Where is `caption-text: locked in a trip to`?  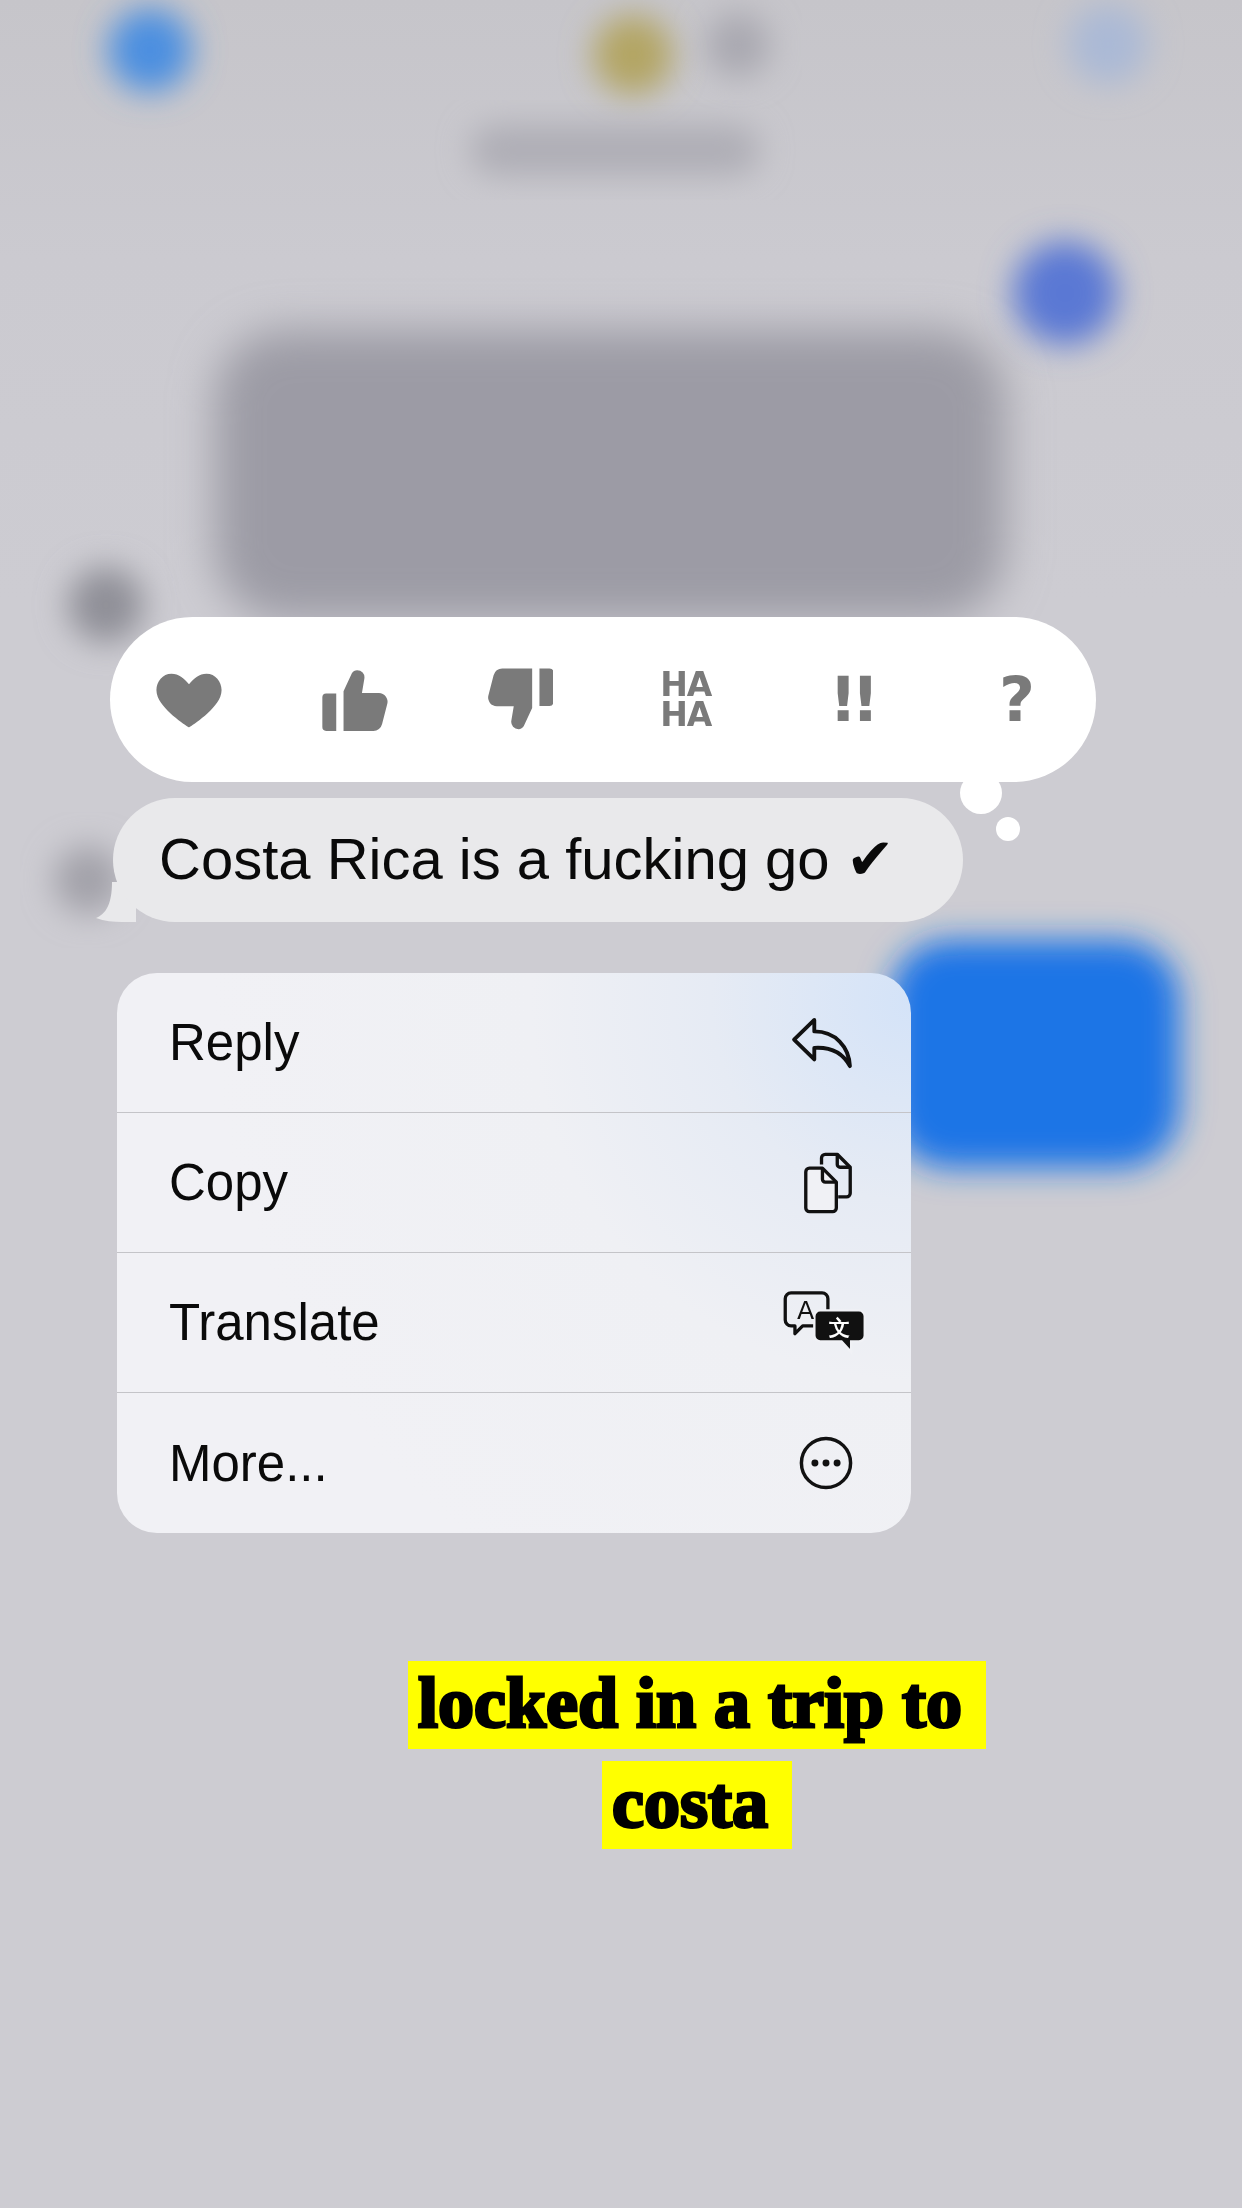
caption-text: locked in a trip to is located at coordinates (697, 1705).